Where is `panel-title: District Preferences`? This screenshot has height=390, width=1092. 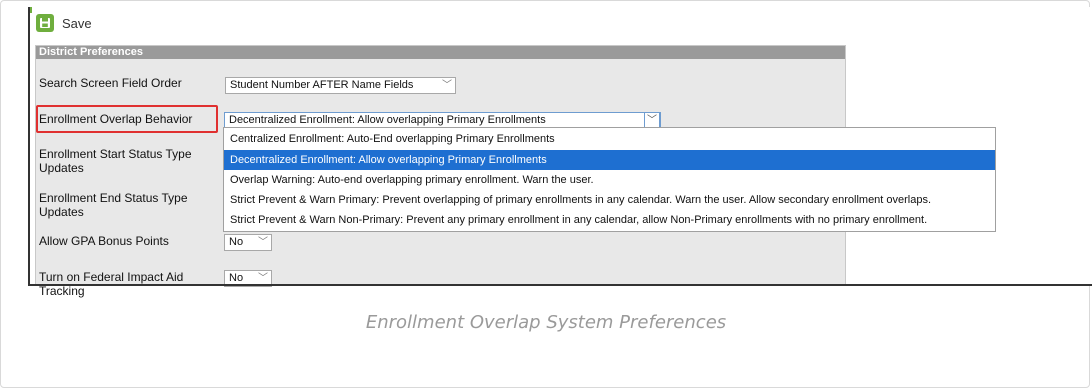 panel-title: District Preferences is located at coordinates (440, 52).